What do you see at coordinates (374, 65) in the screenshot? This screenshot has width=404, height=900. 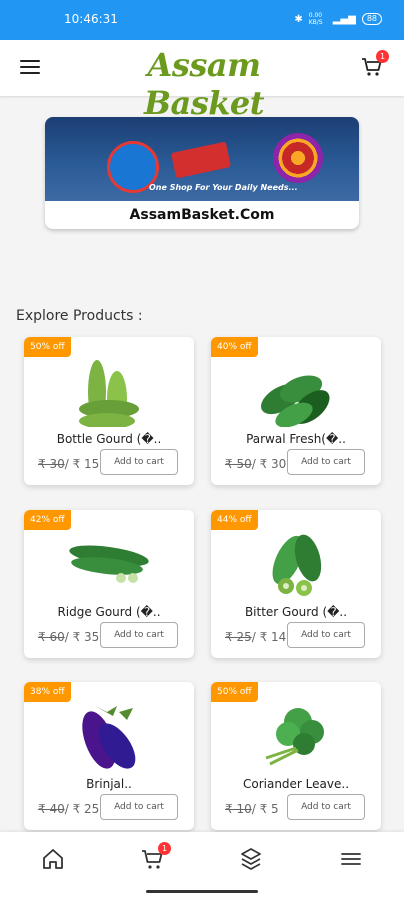 I see `cart-button: 1` at bounding box center [374, 65].